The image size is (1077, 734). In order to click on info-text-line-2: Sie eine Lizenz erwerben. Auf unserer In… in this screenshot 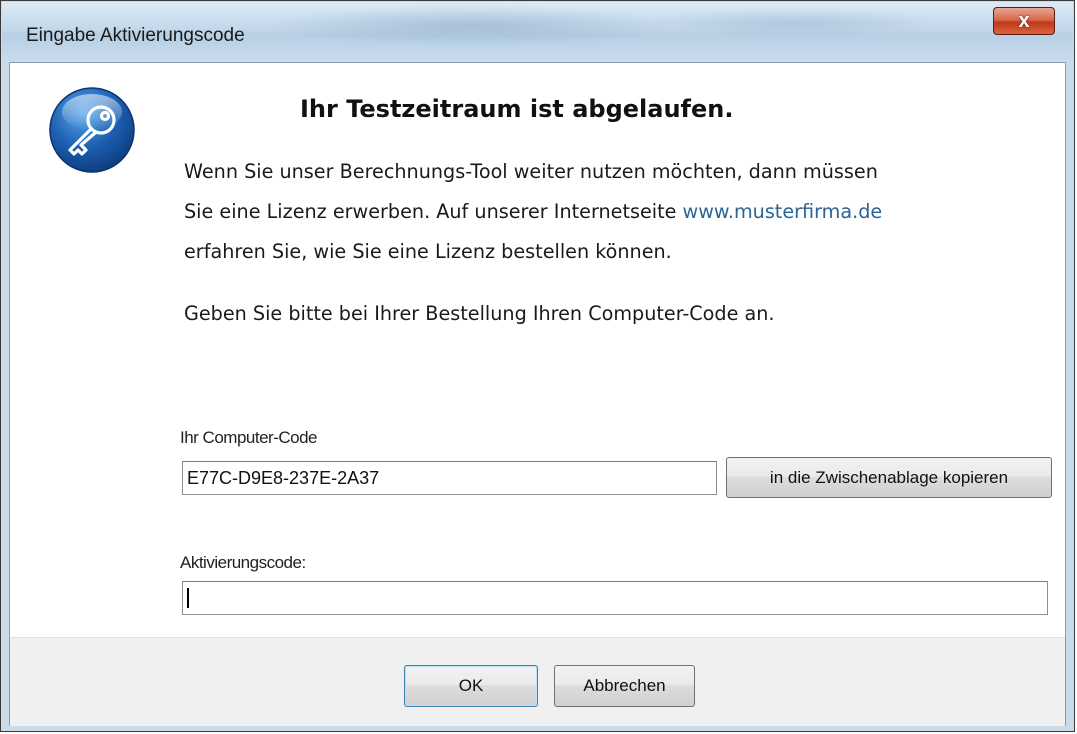, I will do `click(533, 211)`.